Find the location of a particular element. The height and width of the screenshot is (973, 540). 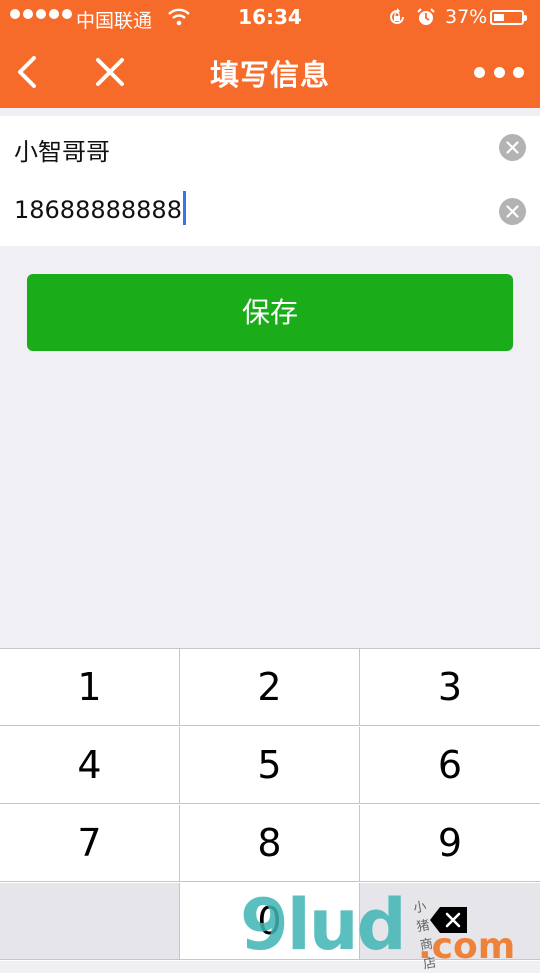

key-7: 7 is located at coordinates (90, 843).